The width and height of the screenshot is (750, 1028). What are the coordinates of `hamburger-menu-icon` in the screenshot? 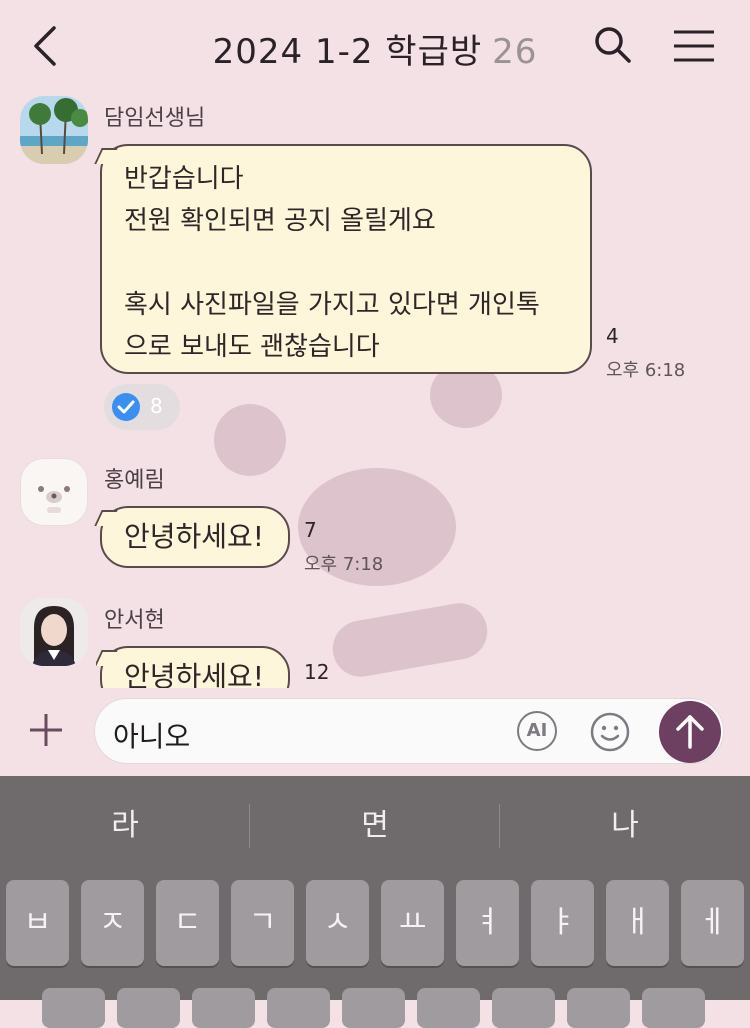 It's located at (694, 46).